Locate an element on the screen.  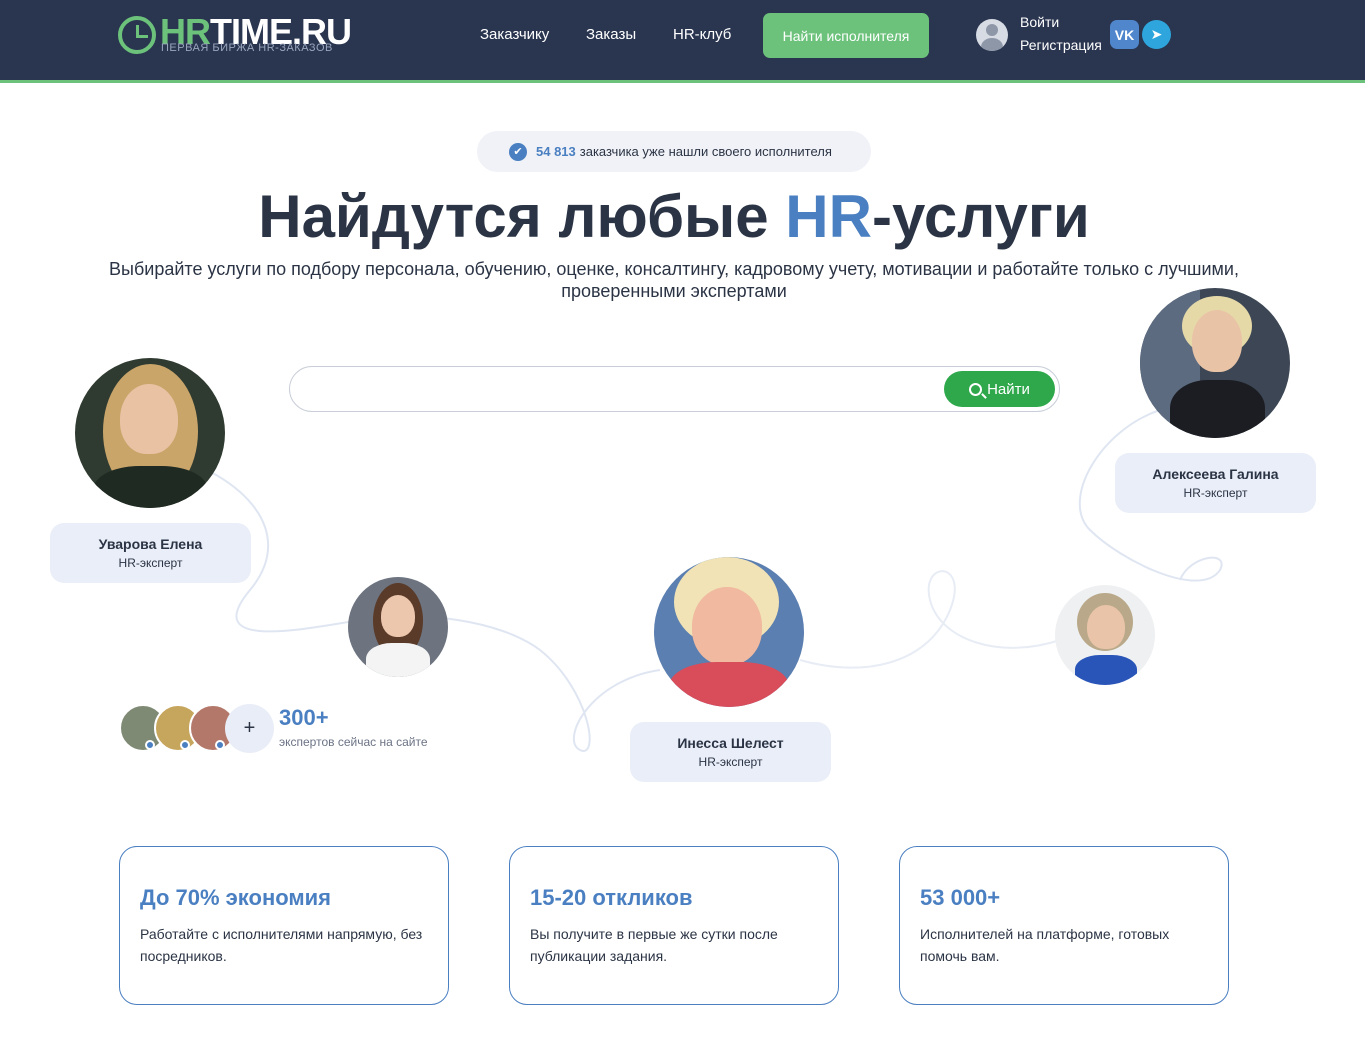
expert-card-alekseeva: Алексеева Галина HR-эксперт is located at coordinates (1215, 483).